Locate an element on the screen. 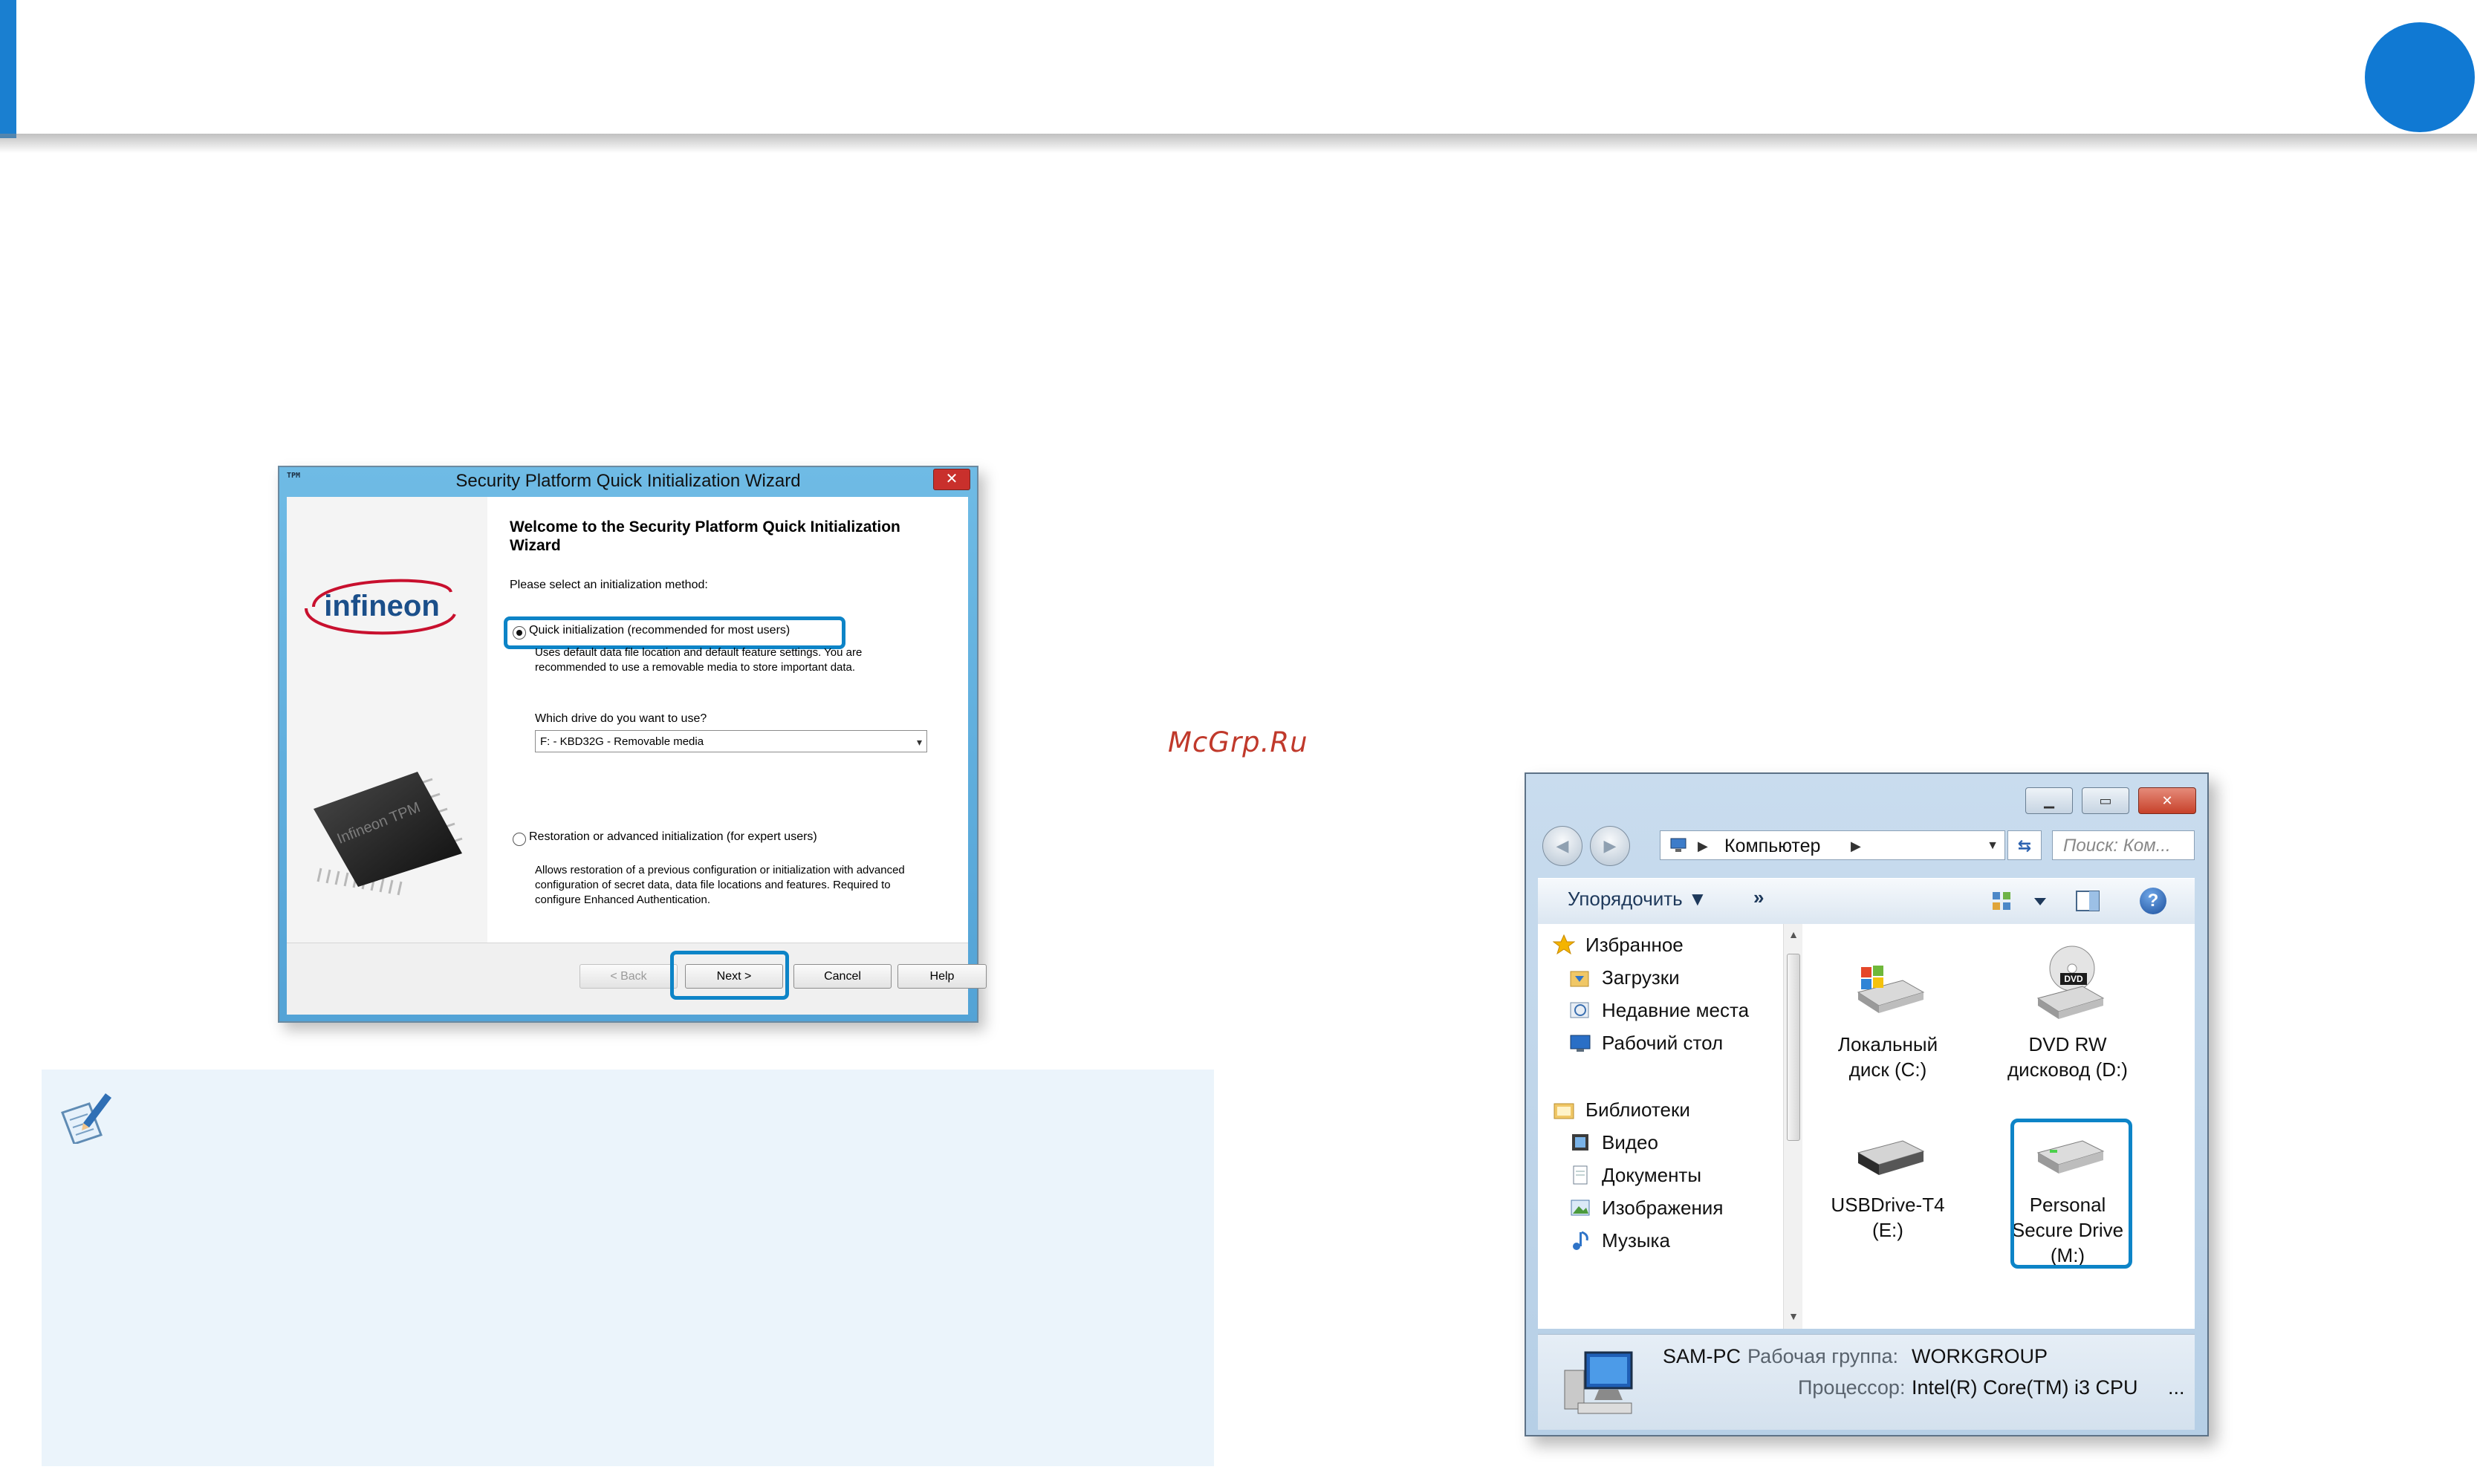  quick-init-highlight is located at coordinates (674, 633).